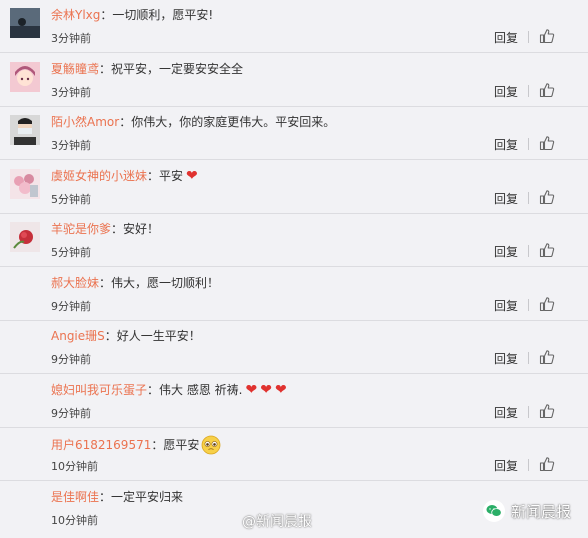  I want to click on comment-text: 一定平安归来, so click(147, 497).